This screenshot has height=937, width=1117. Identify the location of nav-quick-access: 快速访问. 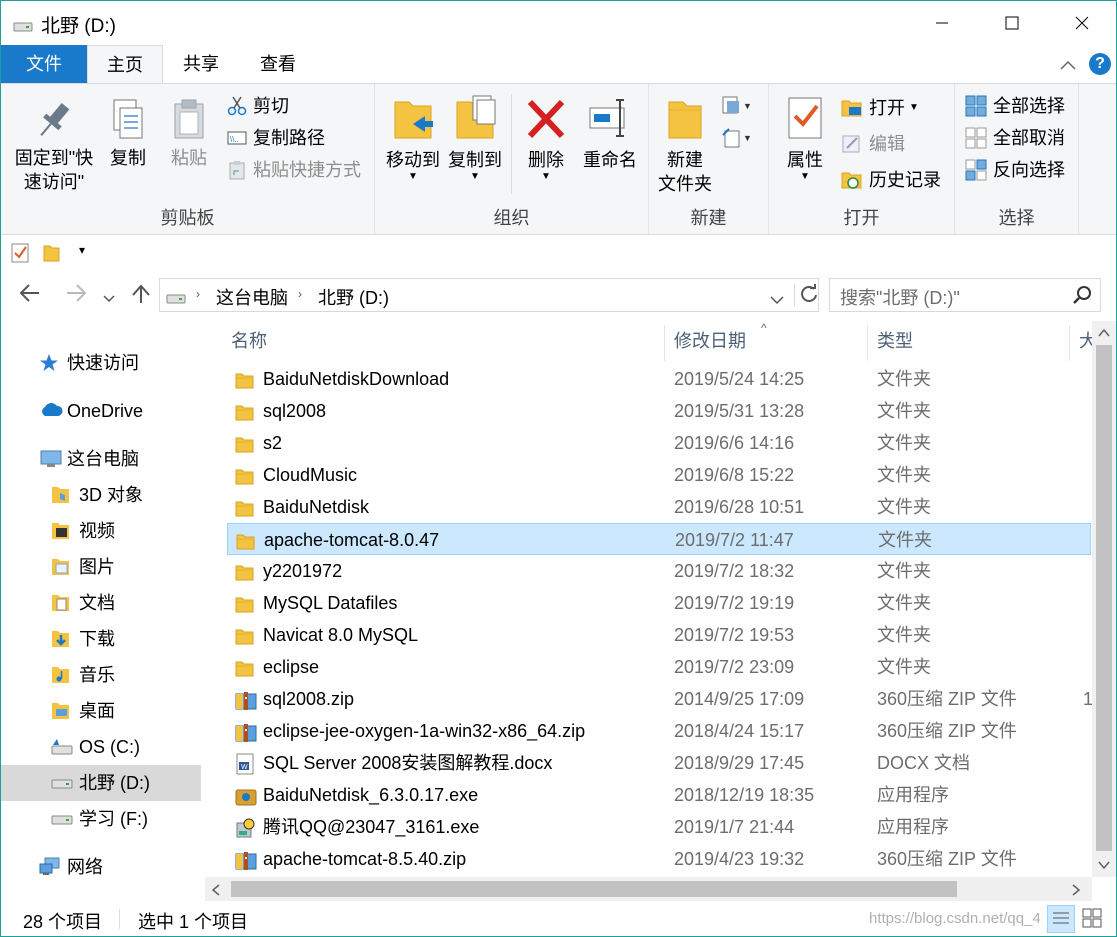
(101, 363).